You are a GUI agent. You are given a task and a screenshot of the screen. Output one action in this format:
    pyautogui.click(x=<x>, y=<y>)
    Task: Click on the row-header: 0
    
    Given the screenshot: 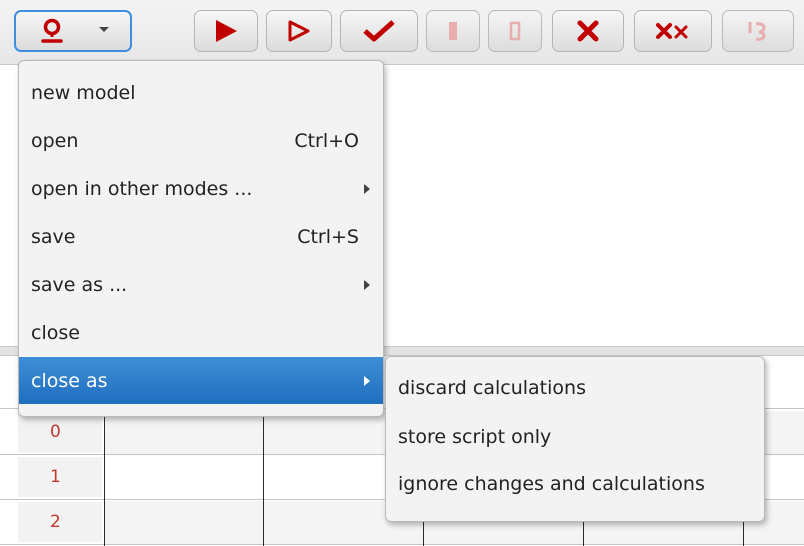 What is the action you would take?
    pyautogui.click(x=60, y=432)
    